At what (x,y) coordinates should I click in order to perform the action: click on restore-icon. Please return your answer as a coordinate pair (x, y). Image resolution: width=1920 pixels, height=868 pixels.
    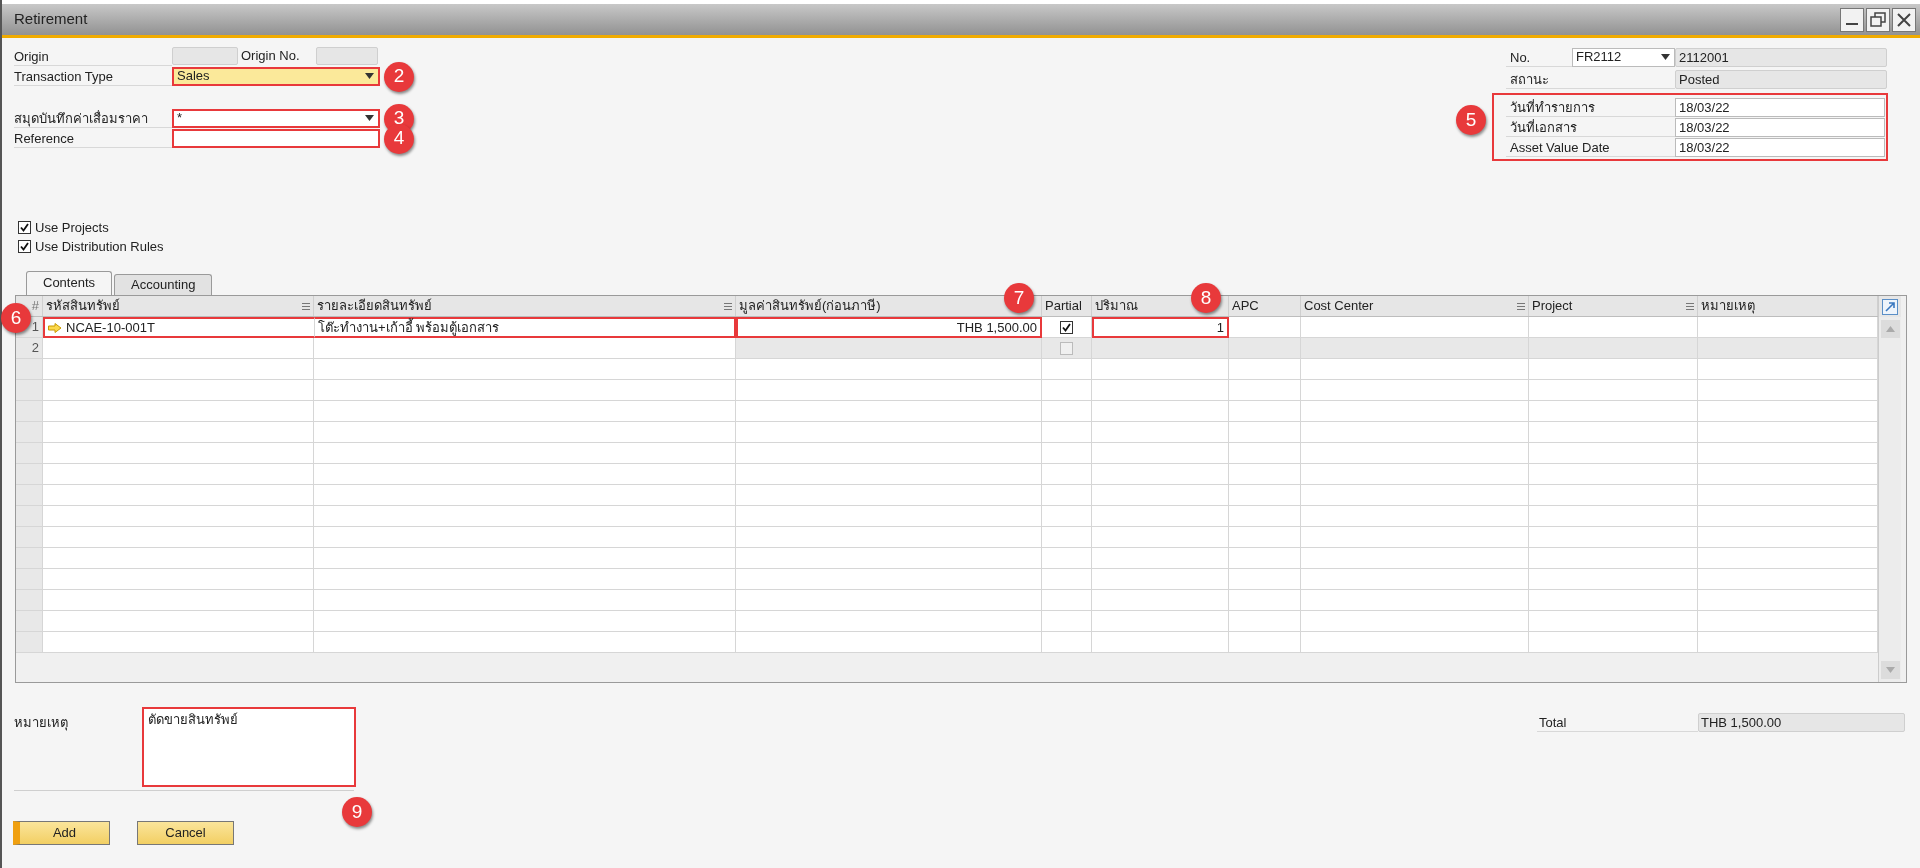
    Looking at the image, I should click on (1878, 19).